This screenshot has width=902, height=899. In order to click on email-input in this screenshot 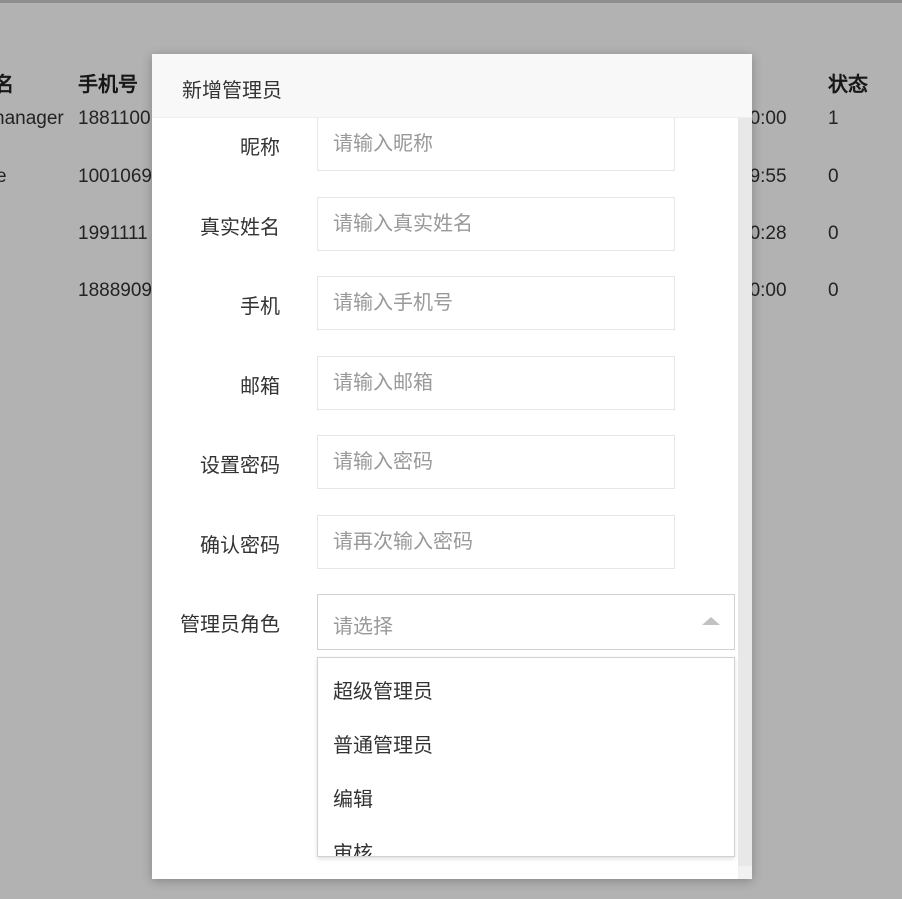, I will do `click(496, 383)`.